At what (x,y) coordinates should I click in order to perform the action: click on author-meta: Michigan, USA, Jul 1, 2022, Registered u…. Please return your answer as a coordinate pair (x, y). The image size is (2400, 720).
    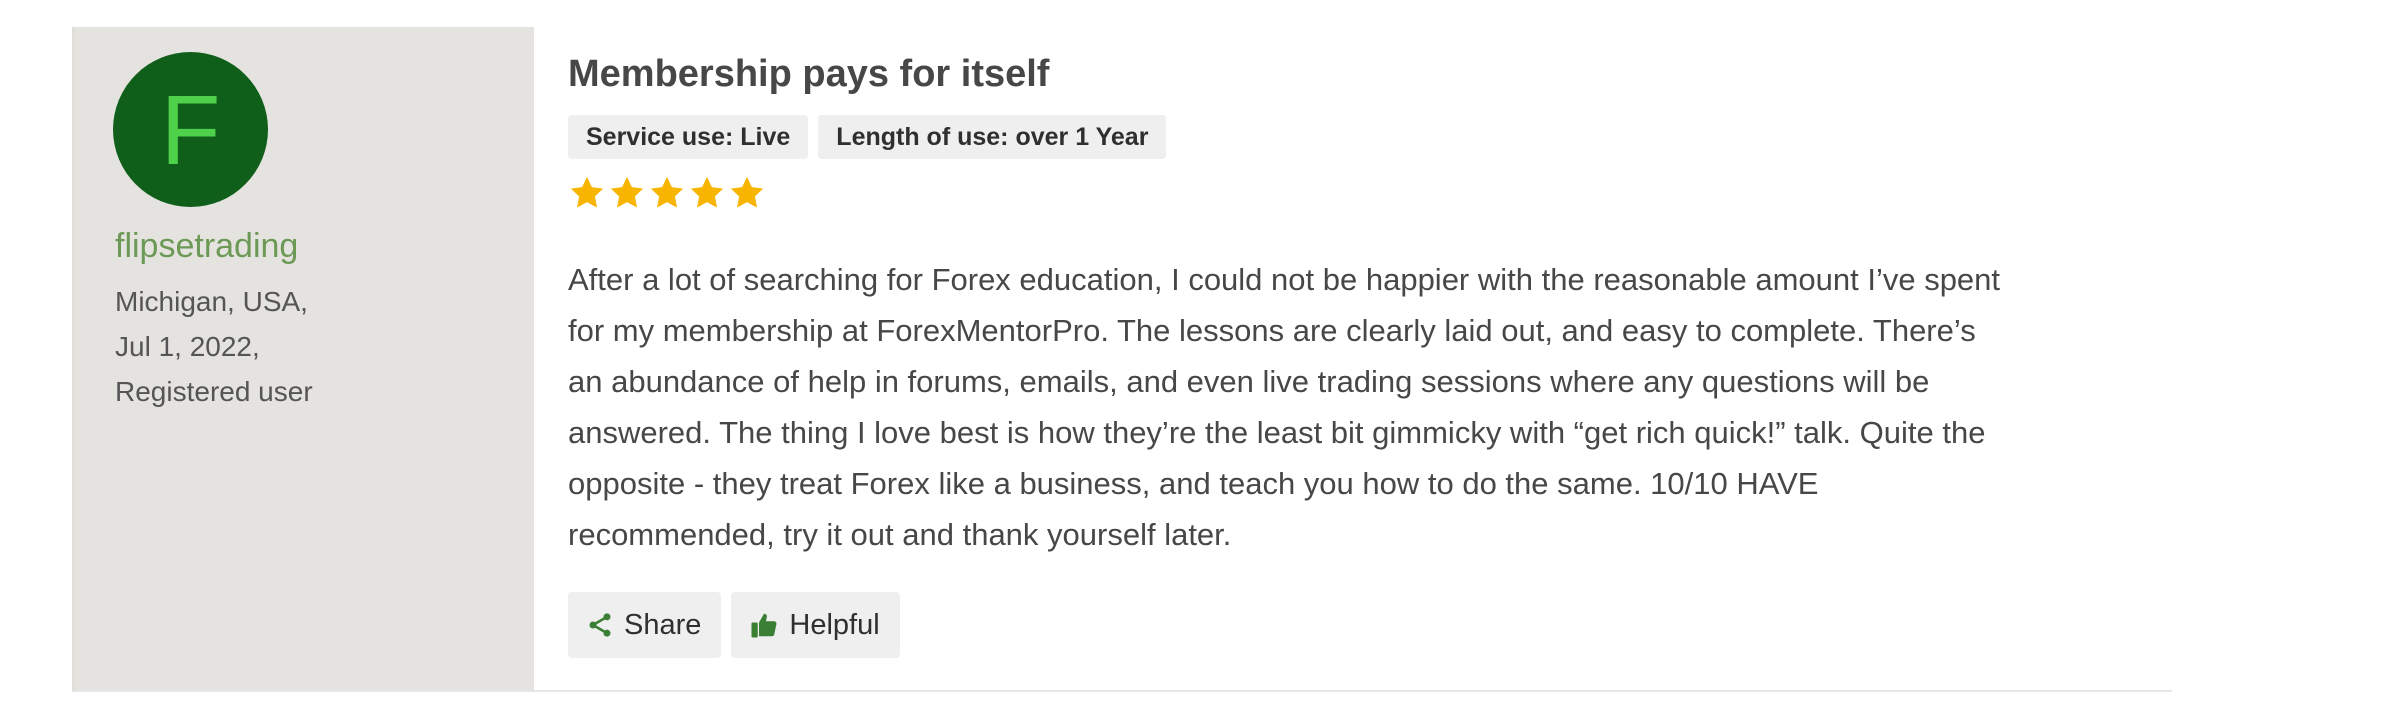
    Looking at the image, I should click on (214, 346).